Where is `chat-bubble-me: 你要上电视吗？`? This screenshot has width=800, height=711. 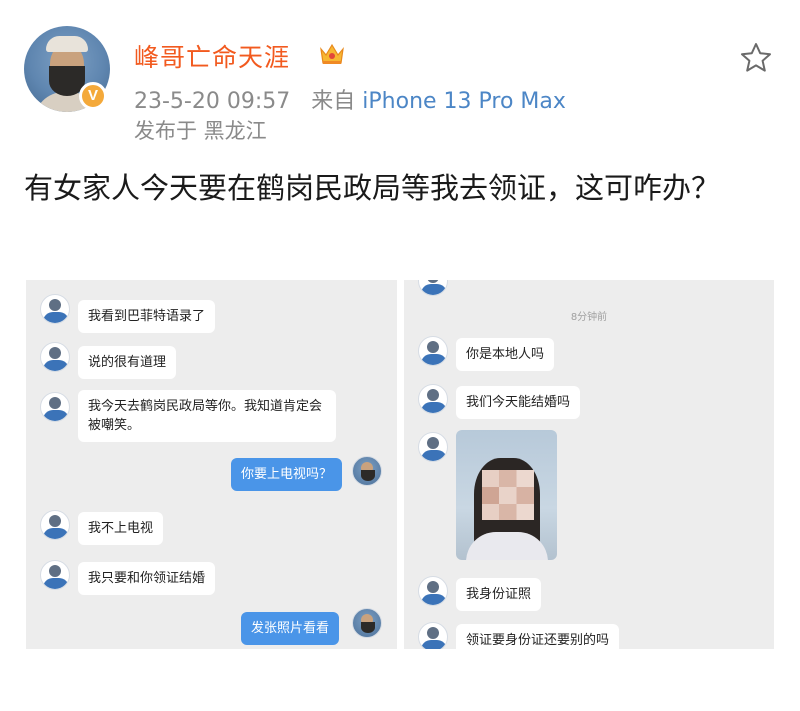 chat-bubble-me: 你要上电视吗？ is located at coordinates (287, 474).